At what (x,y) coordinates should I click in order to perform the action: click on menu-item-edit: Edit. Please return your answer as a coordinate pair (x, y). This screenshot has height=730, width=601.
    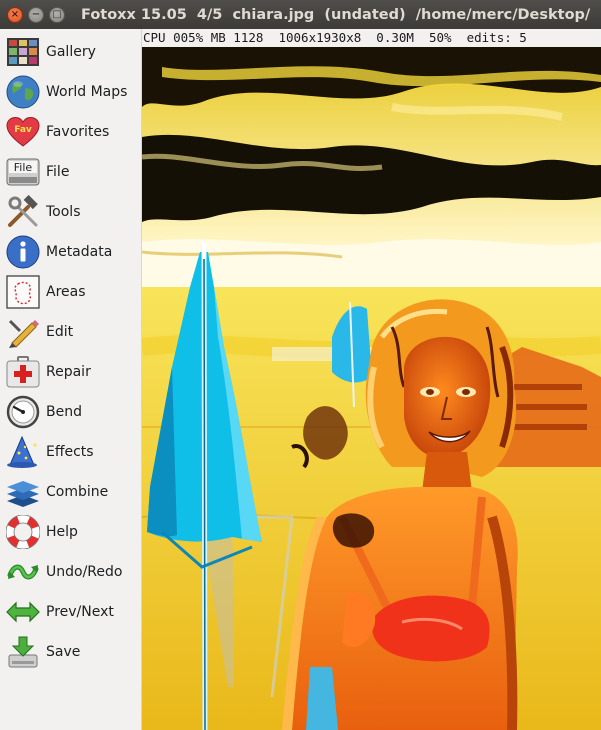
    Looking at the image, I should click on (70, 332).